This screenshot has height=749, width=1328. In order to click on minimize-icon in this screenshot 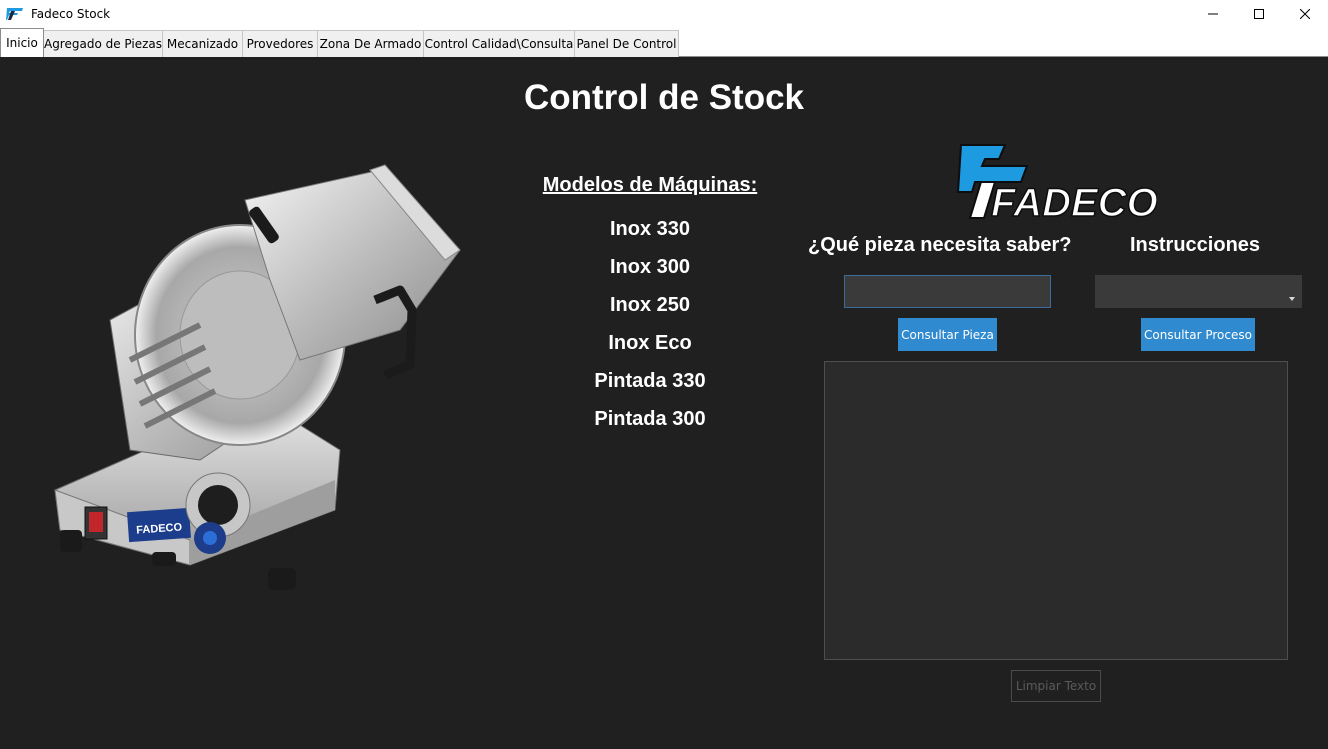, I will do `click(1213, 14)`.